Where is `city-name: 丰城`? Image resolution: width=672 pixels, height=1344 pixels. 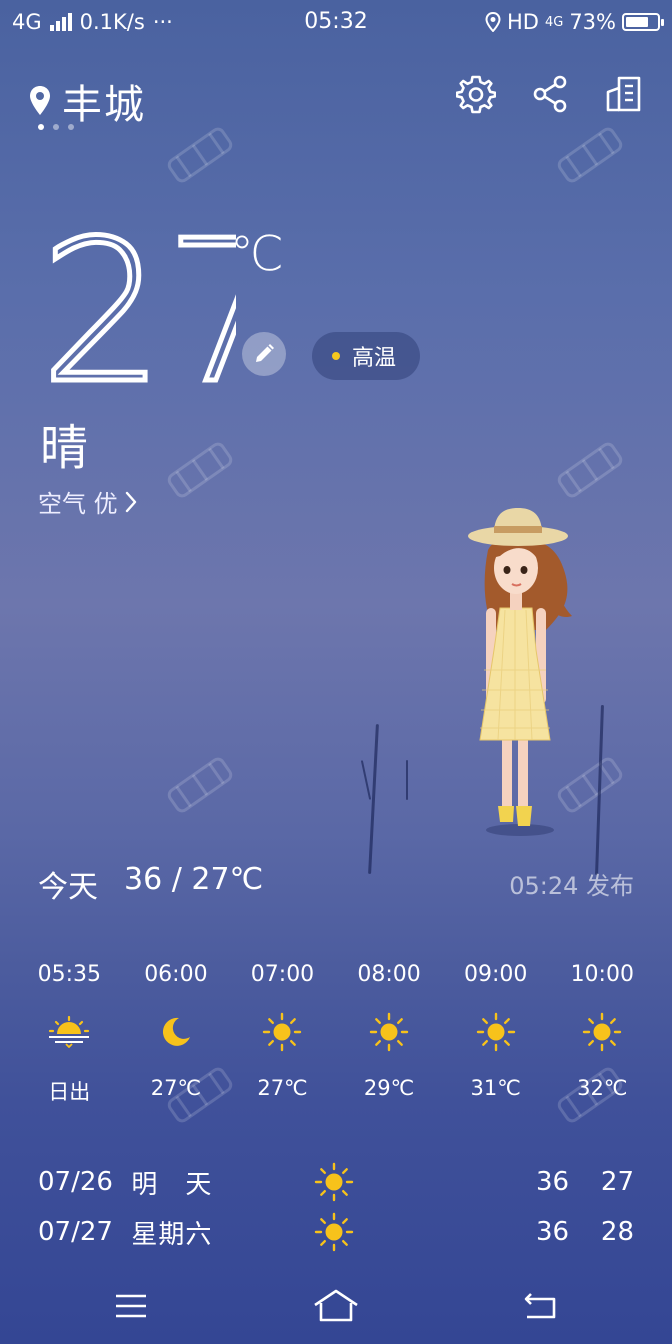 city-name: 丰城 is located at coordinates (104, 105).